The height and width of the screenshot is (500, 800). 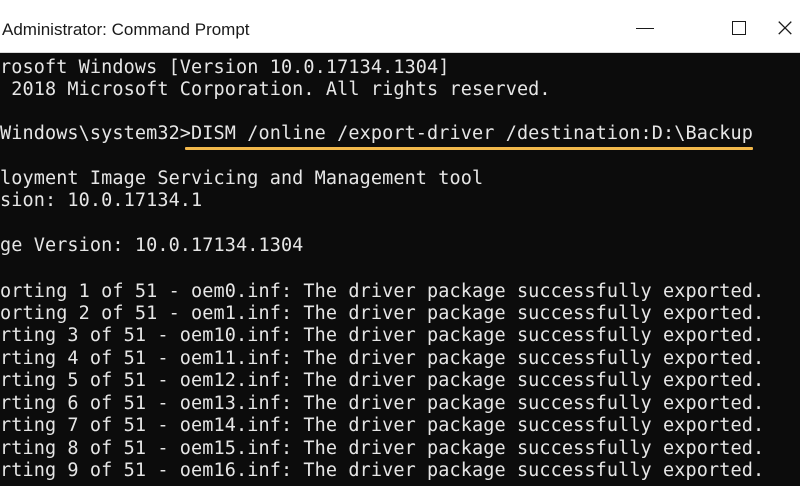 I want to click on close-icon: ×, so click(x=785, y=28).